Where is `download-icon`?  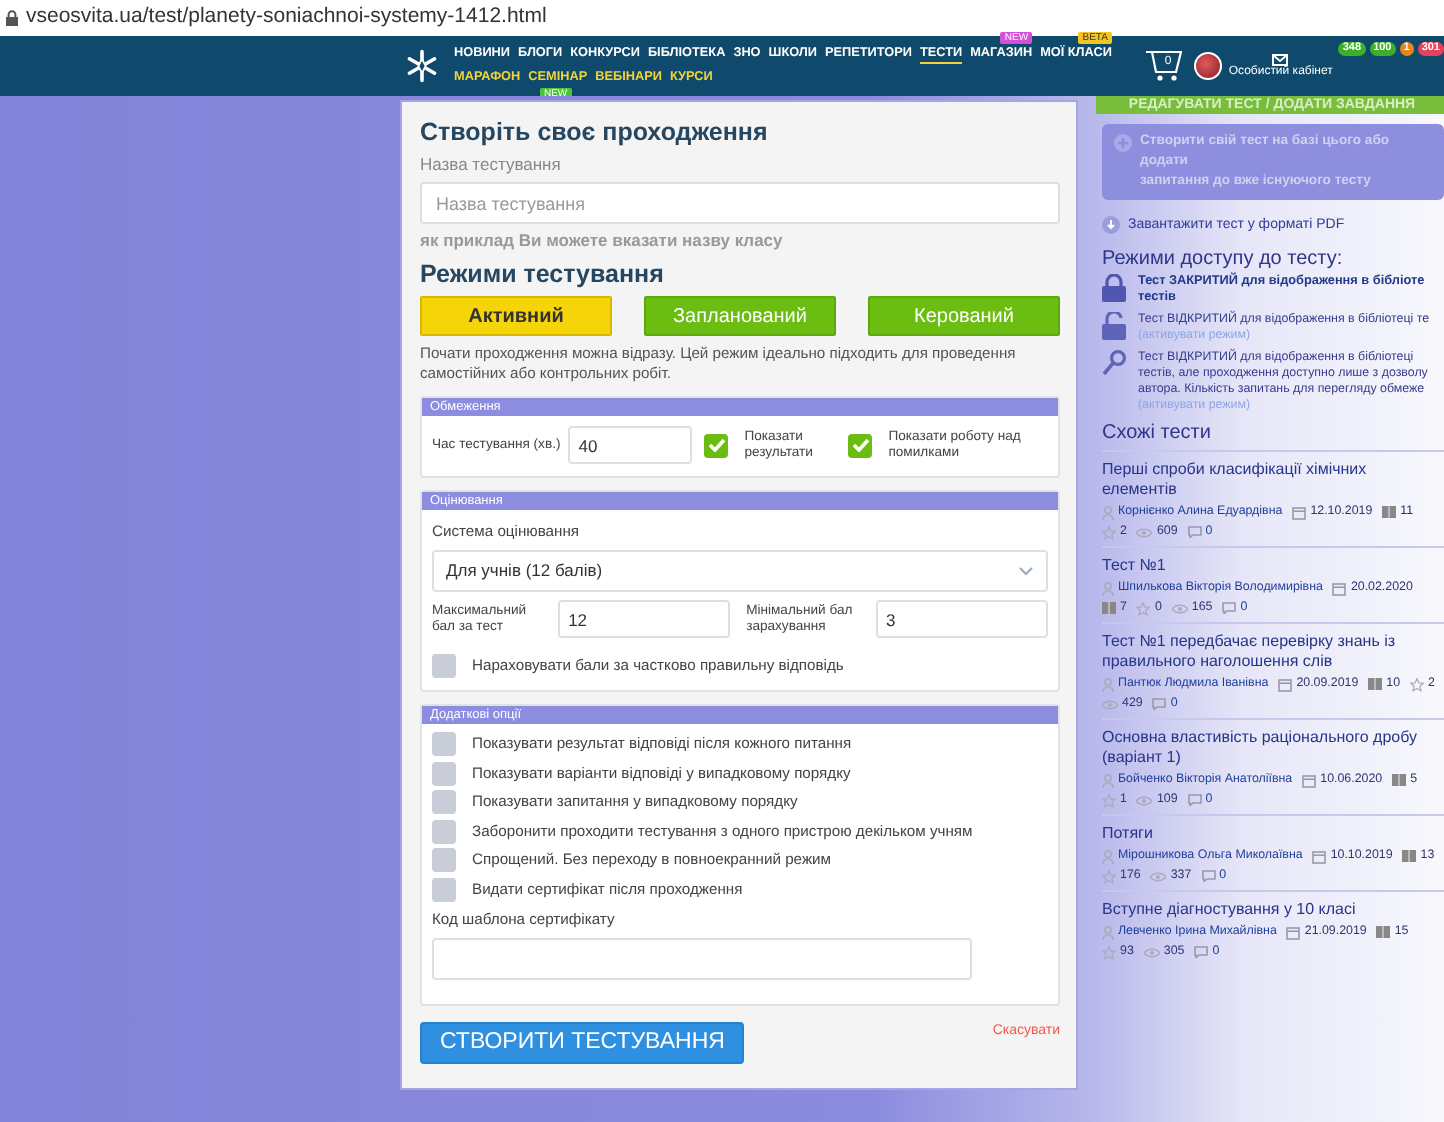 download-icon is located at coordinates (1111, 225).